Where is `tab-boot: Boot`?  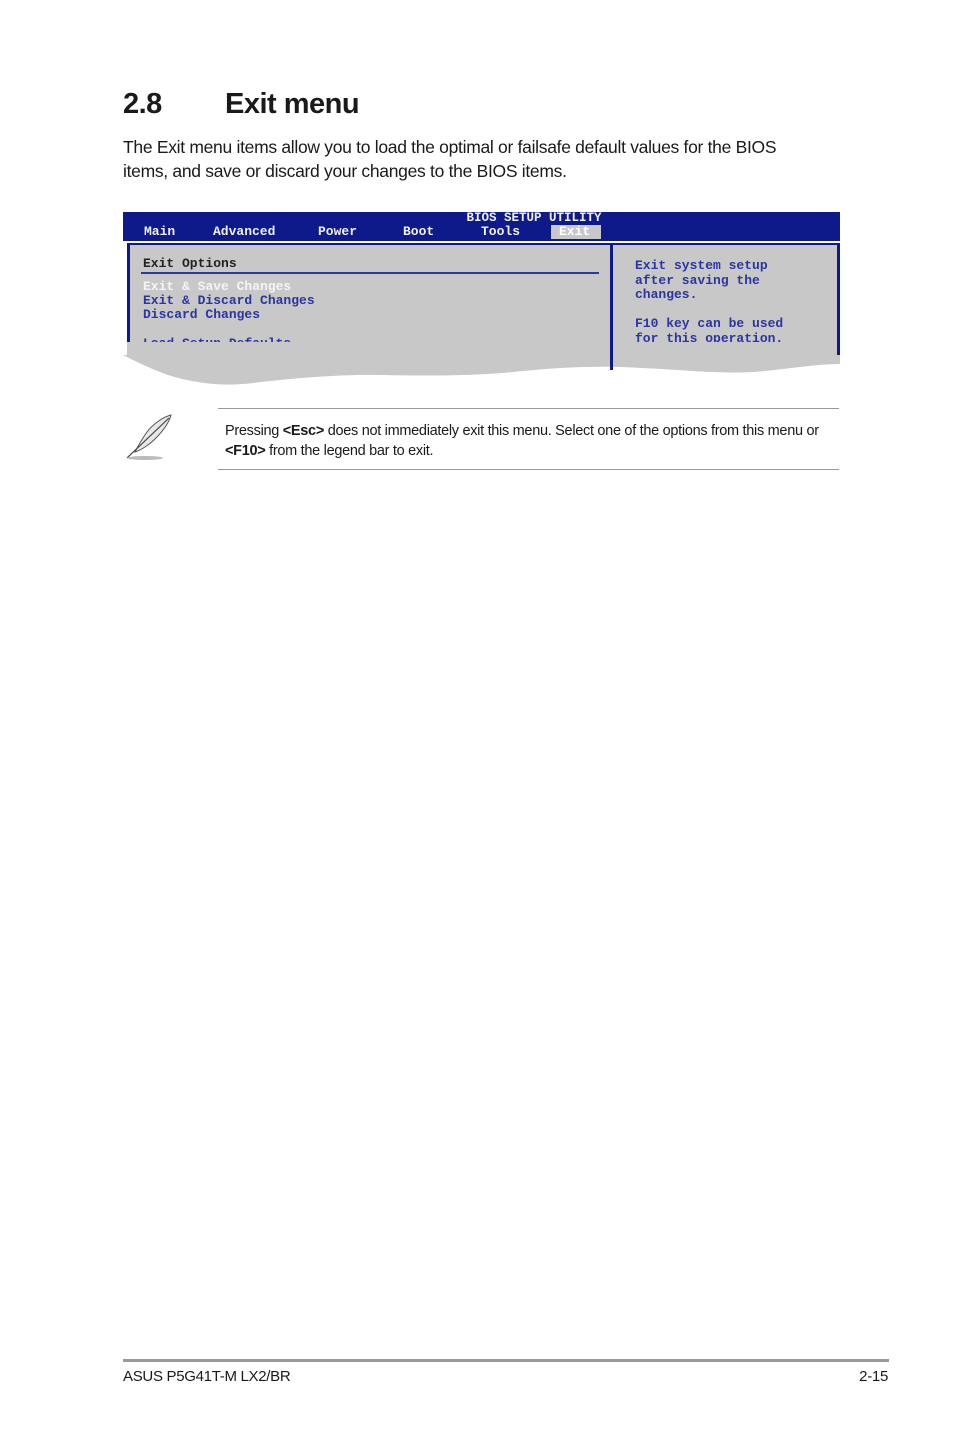 tab-boot: Boot is located at coordinates (418, 232).